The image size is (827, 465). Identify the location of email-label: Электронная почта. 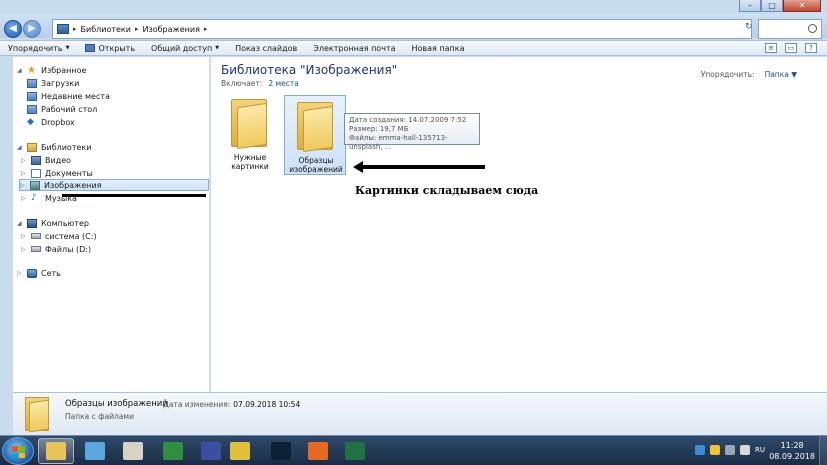
(354, 48).